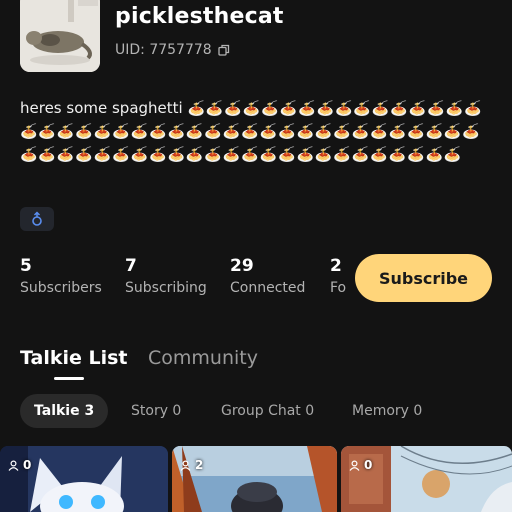  I want to click on stat-label: Subscribing, so click(166, 288).